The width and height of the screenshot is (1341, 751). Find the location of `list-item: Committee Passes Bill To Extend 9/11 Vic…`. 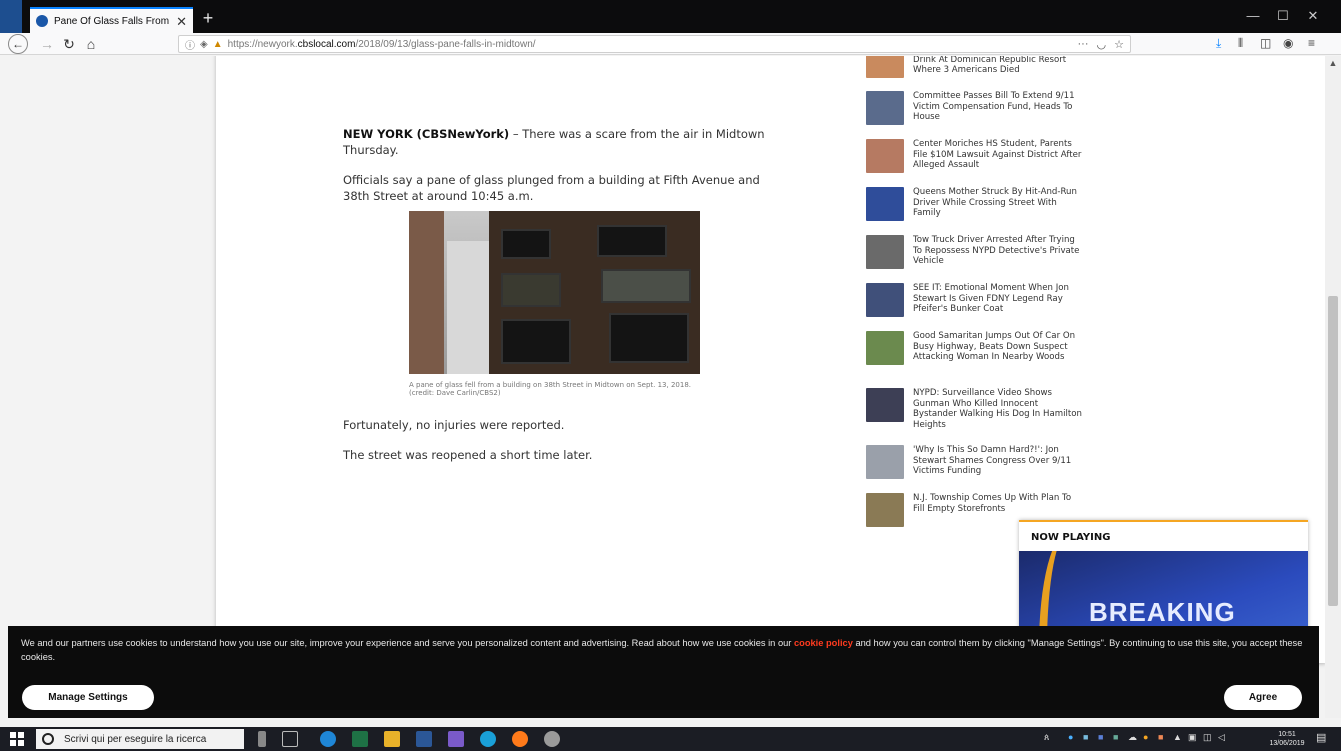

list-item: Committee Passes Bill To Extend 9/11 Vic… is located at coordinates (976, 115).